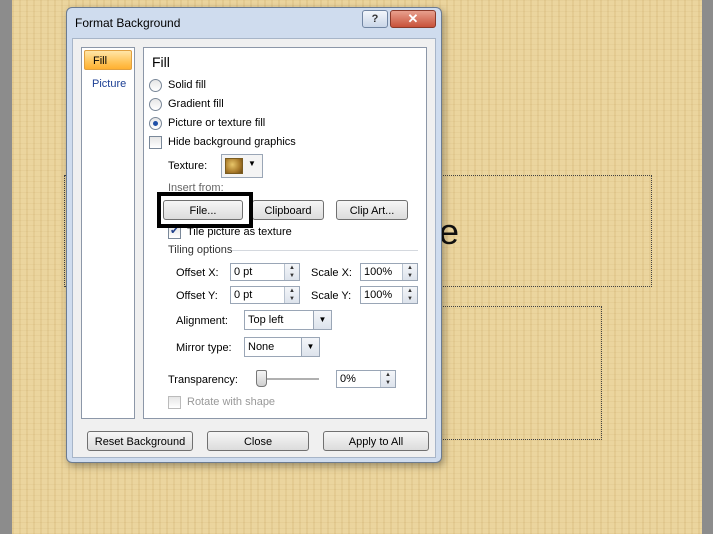 The width and height of the screenshot is (713, 534). What do you see at coordinates (254, 22) in the screenshot?
I see `dialog-titlebar: Format Background ? ✕` at bounding box center [254, 22].